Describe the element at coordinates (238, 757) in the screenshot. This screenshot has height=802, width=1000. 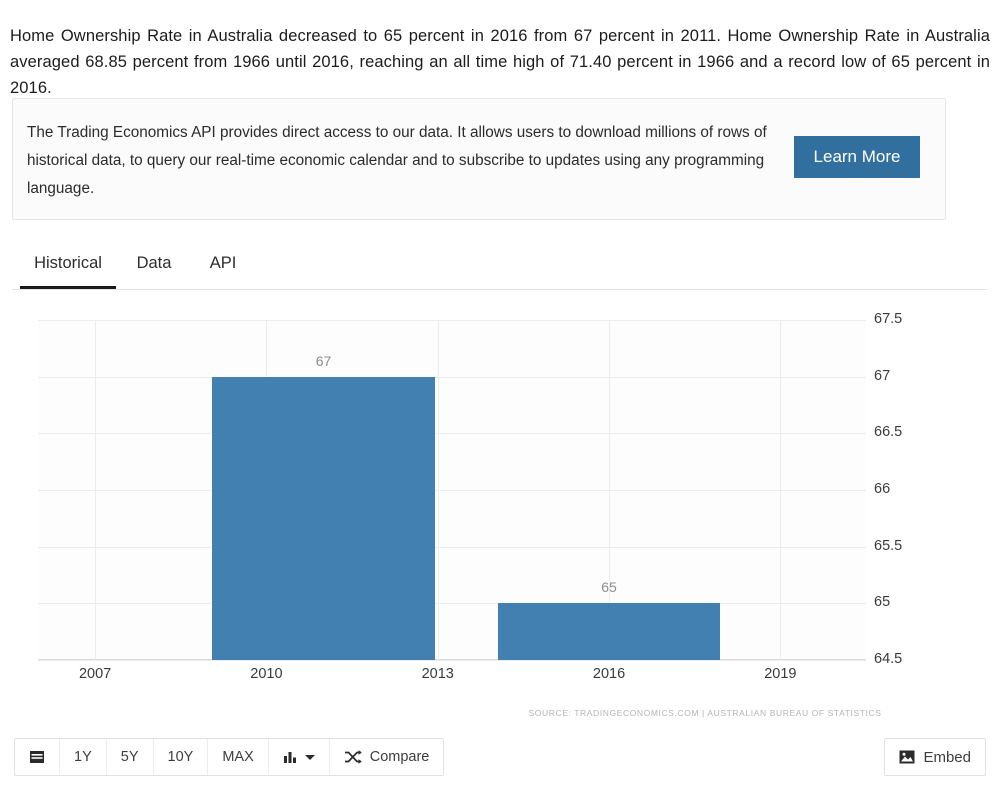
I see `range-max-button: MAX` at that location.